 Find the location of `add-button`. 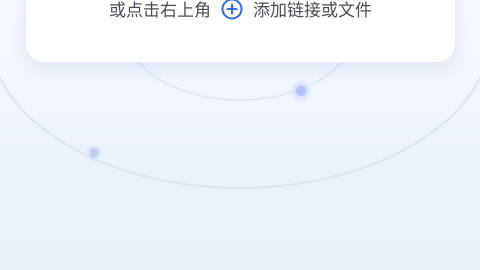

add-button is located at coordinates (232, 10).